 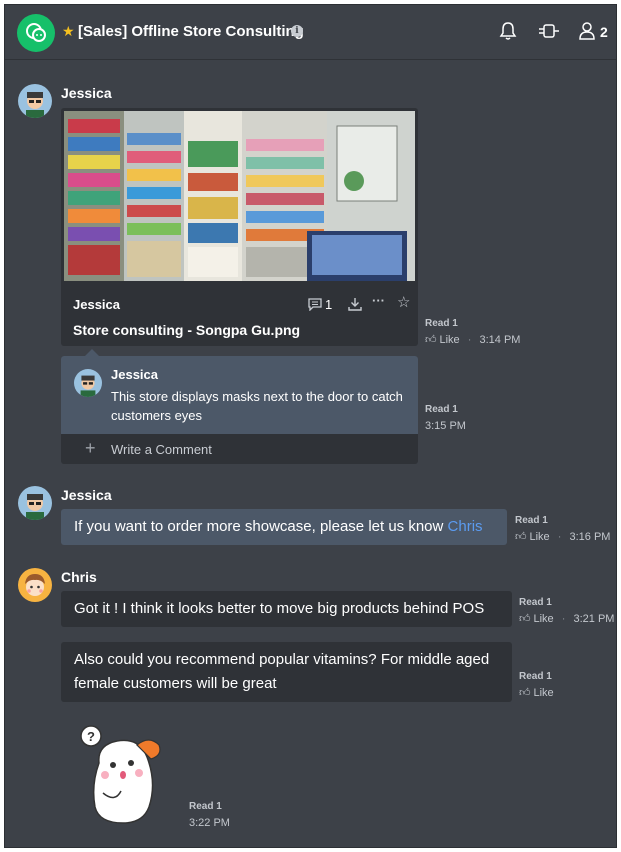 I want to click on chat-header: ★ [Sales] Offline Store Consulting i 2, so click(x=310, y=32).